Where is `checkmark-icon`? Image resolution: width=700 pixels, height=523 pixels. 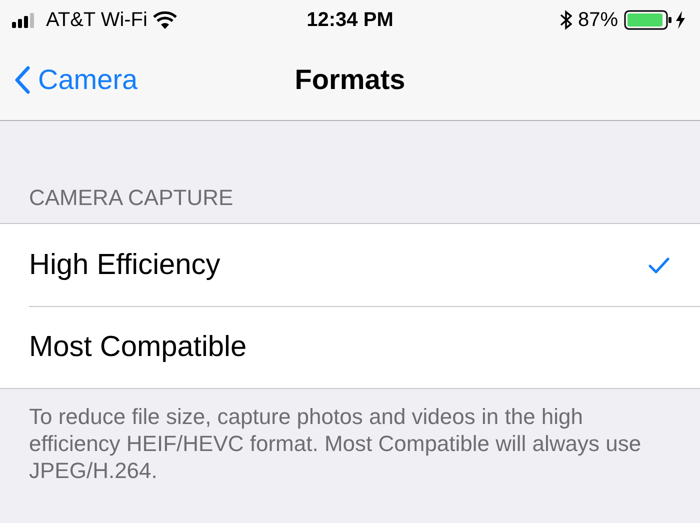
checkmark-icon is located at coordinates (659, 265).